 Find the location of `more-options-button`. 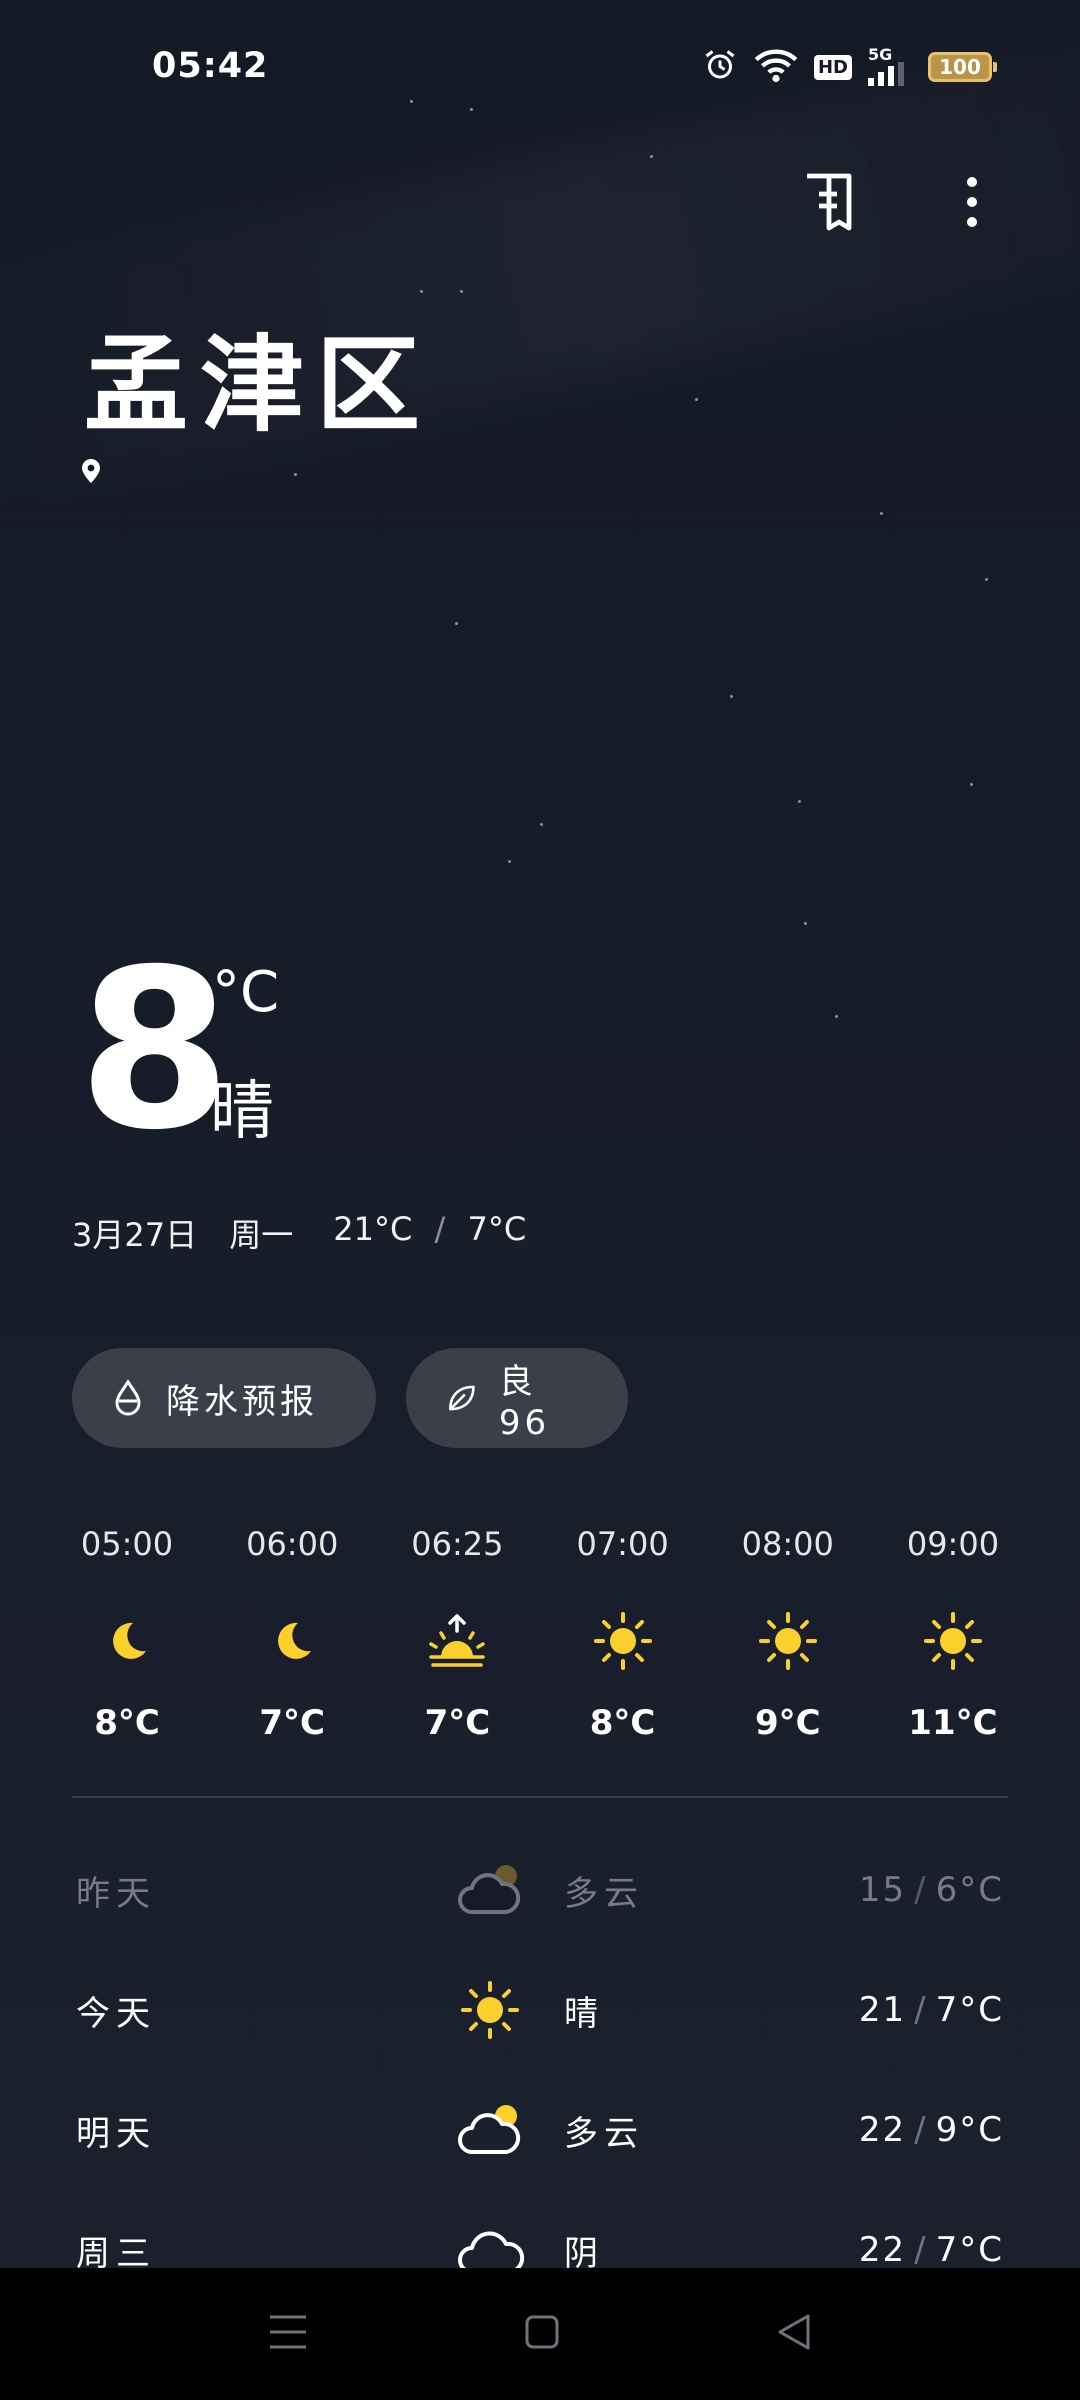

more-options-button is located at coordinates (972, 202).